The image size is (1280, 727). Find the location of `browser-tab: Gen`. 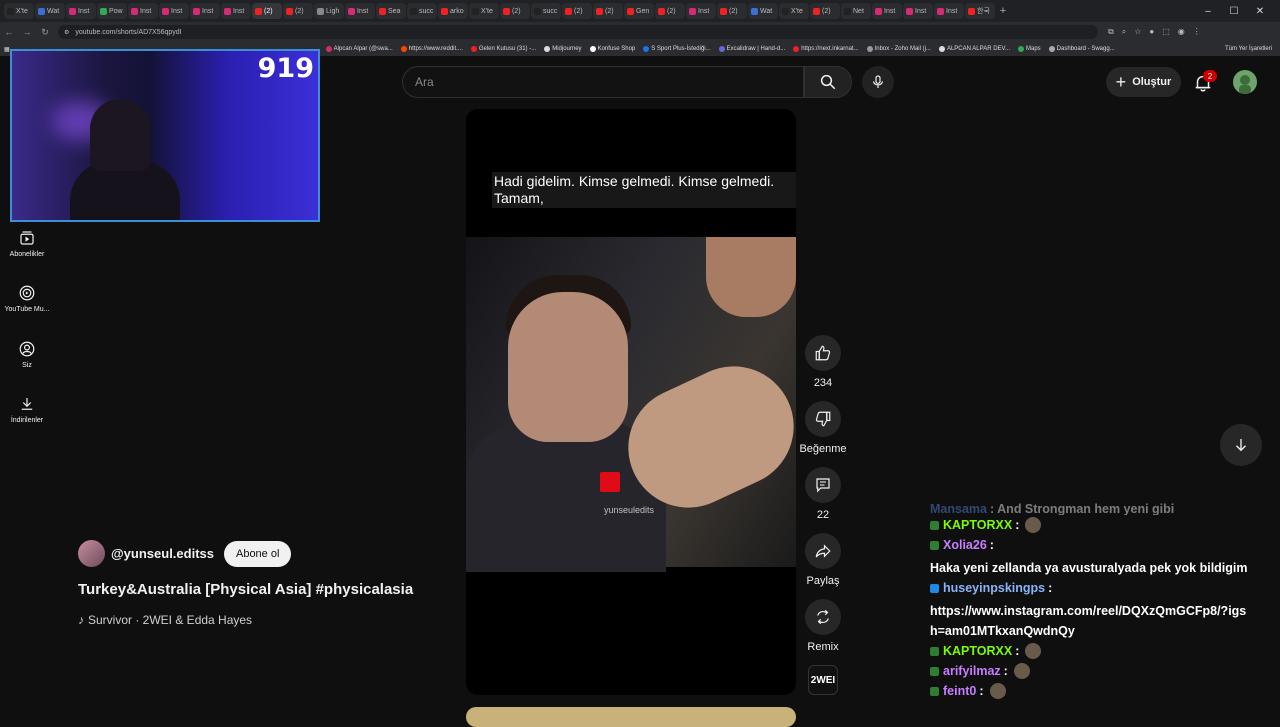

browser-tab: Gen is located at coordinates (639, 11).